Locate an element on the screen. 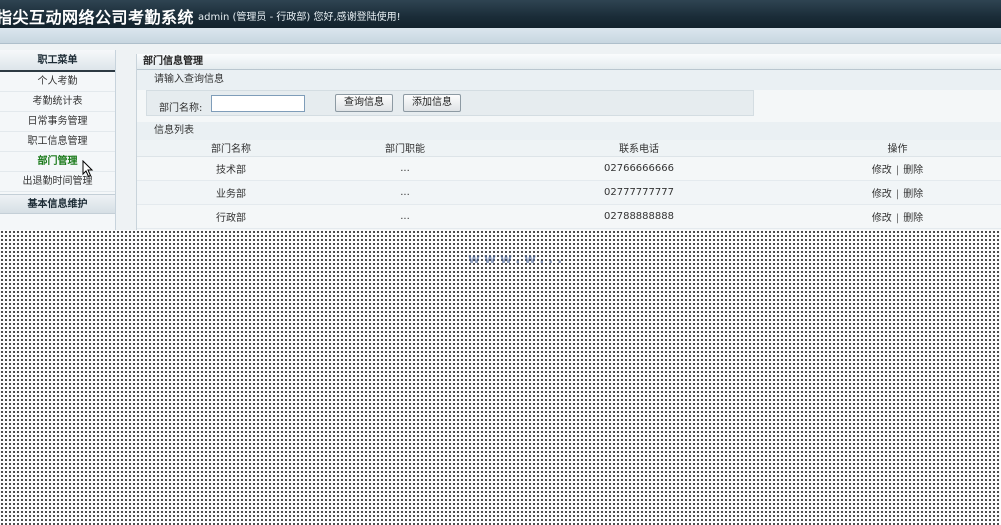 The image size is (1001, 525). cell-phone: 02766666666 is located at coordinates (639, 168).